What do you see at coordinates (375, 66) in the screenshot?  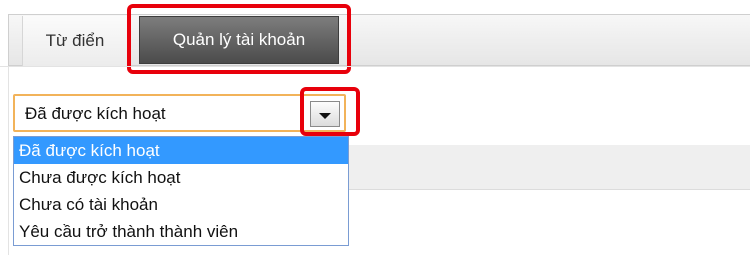 I see `content-divider` at bounding box center [375, 66].